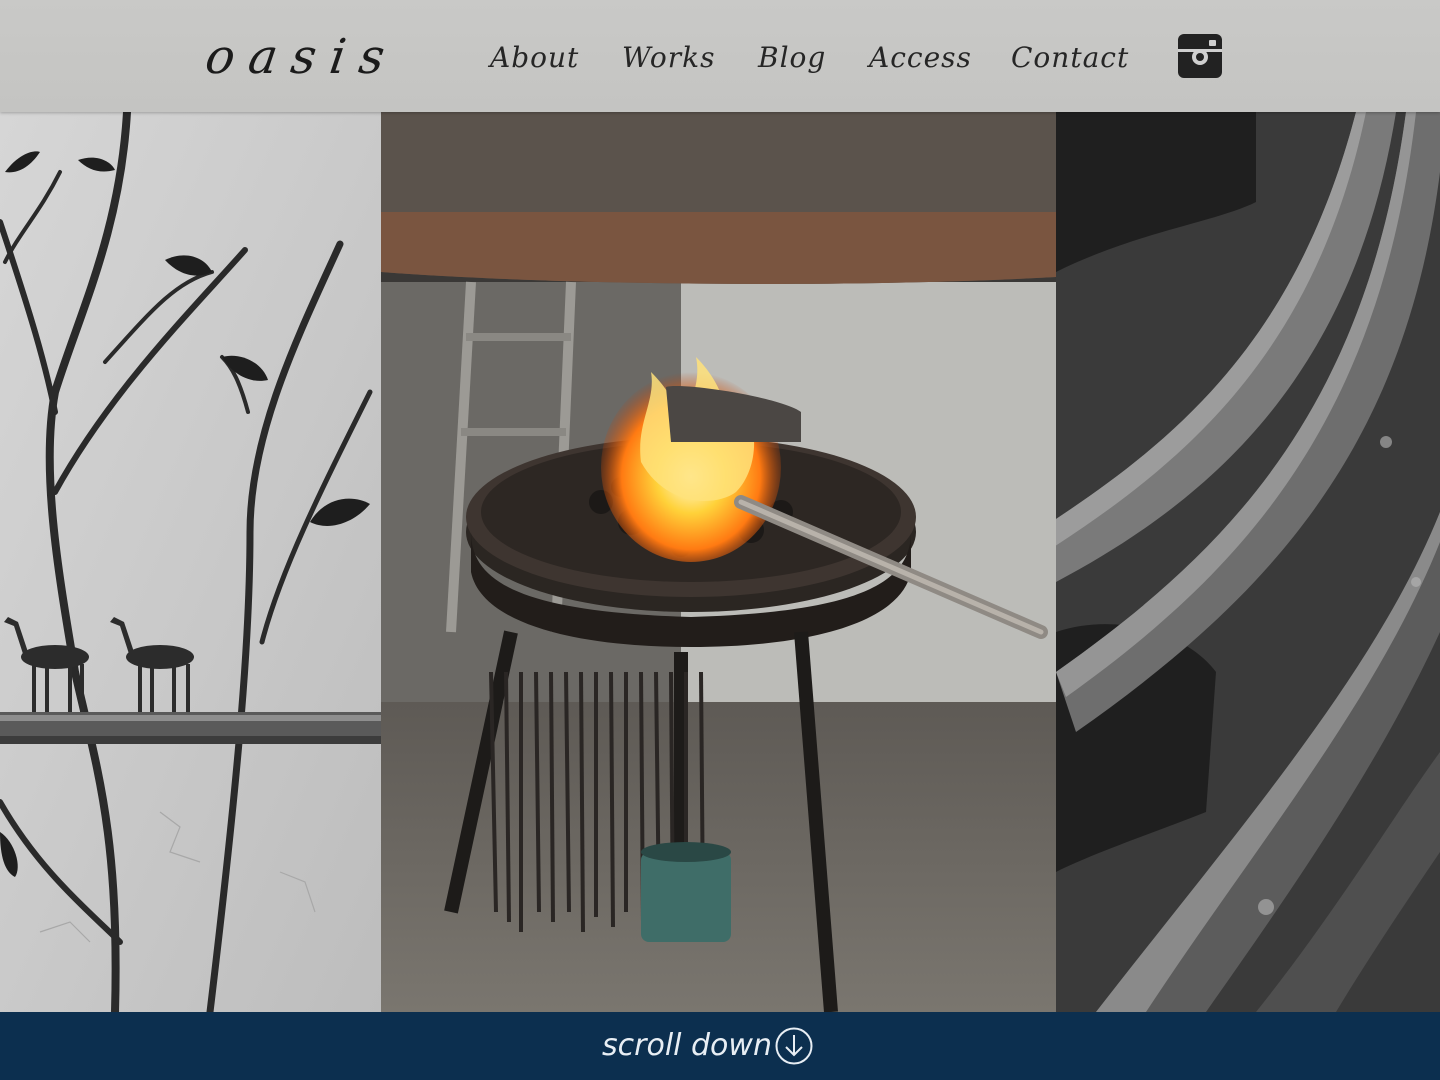 The width and height of the screenshot is (1440, 1080). I want to click on arrow-down-circle-icon, so click(794, 1046).